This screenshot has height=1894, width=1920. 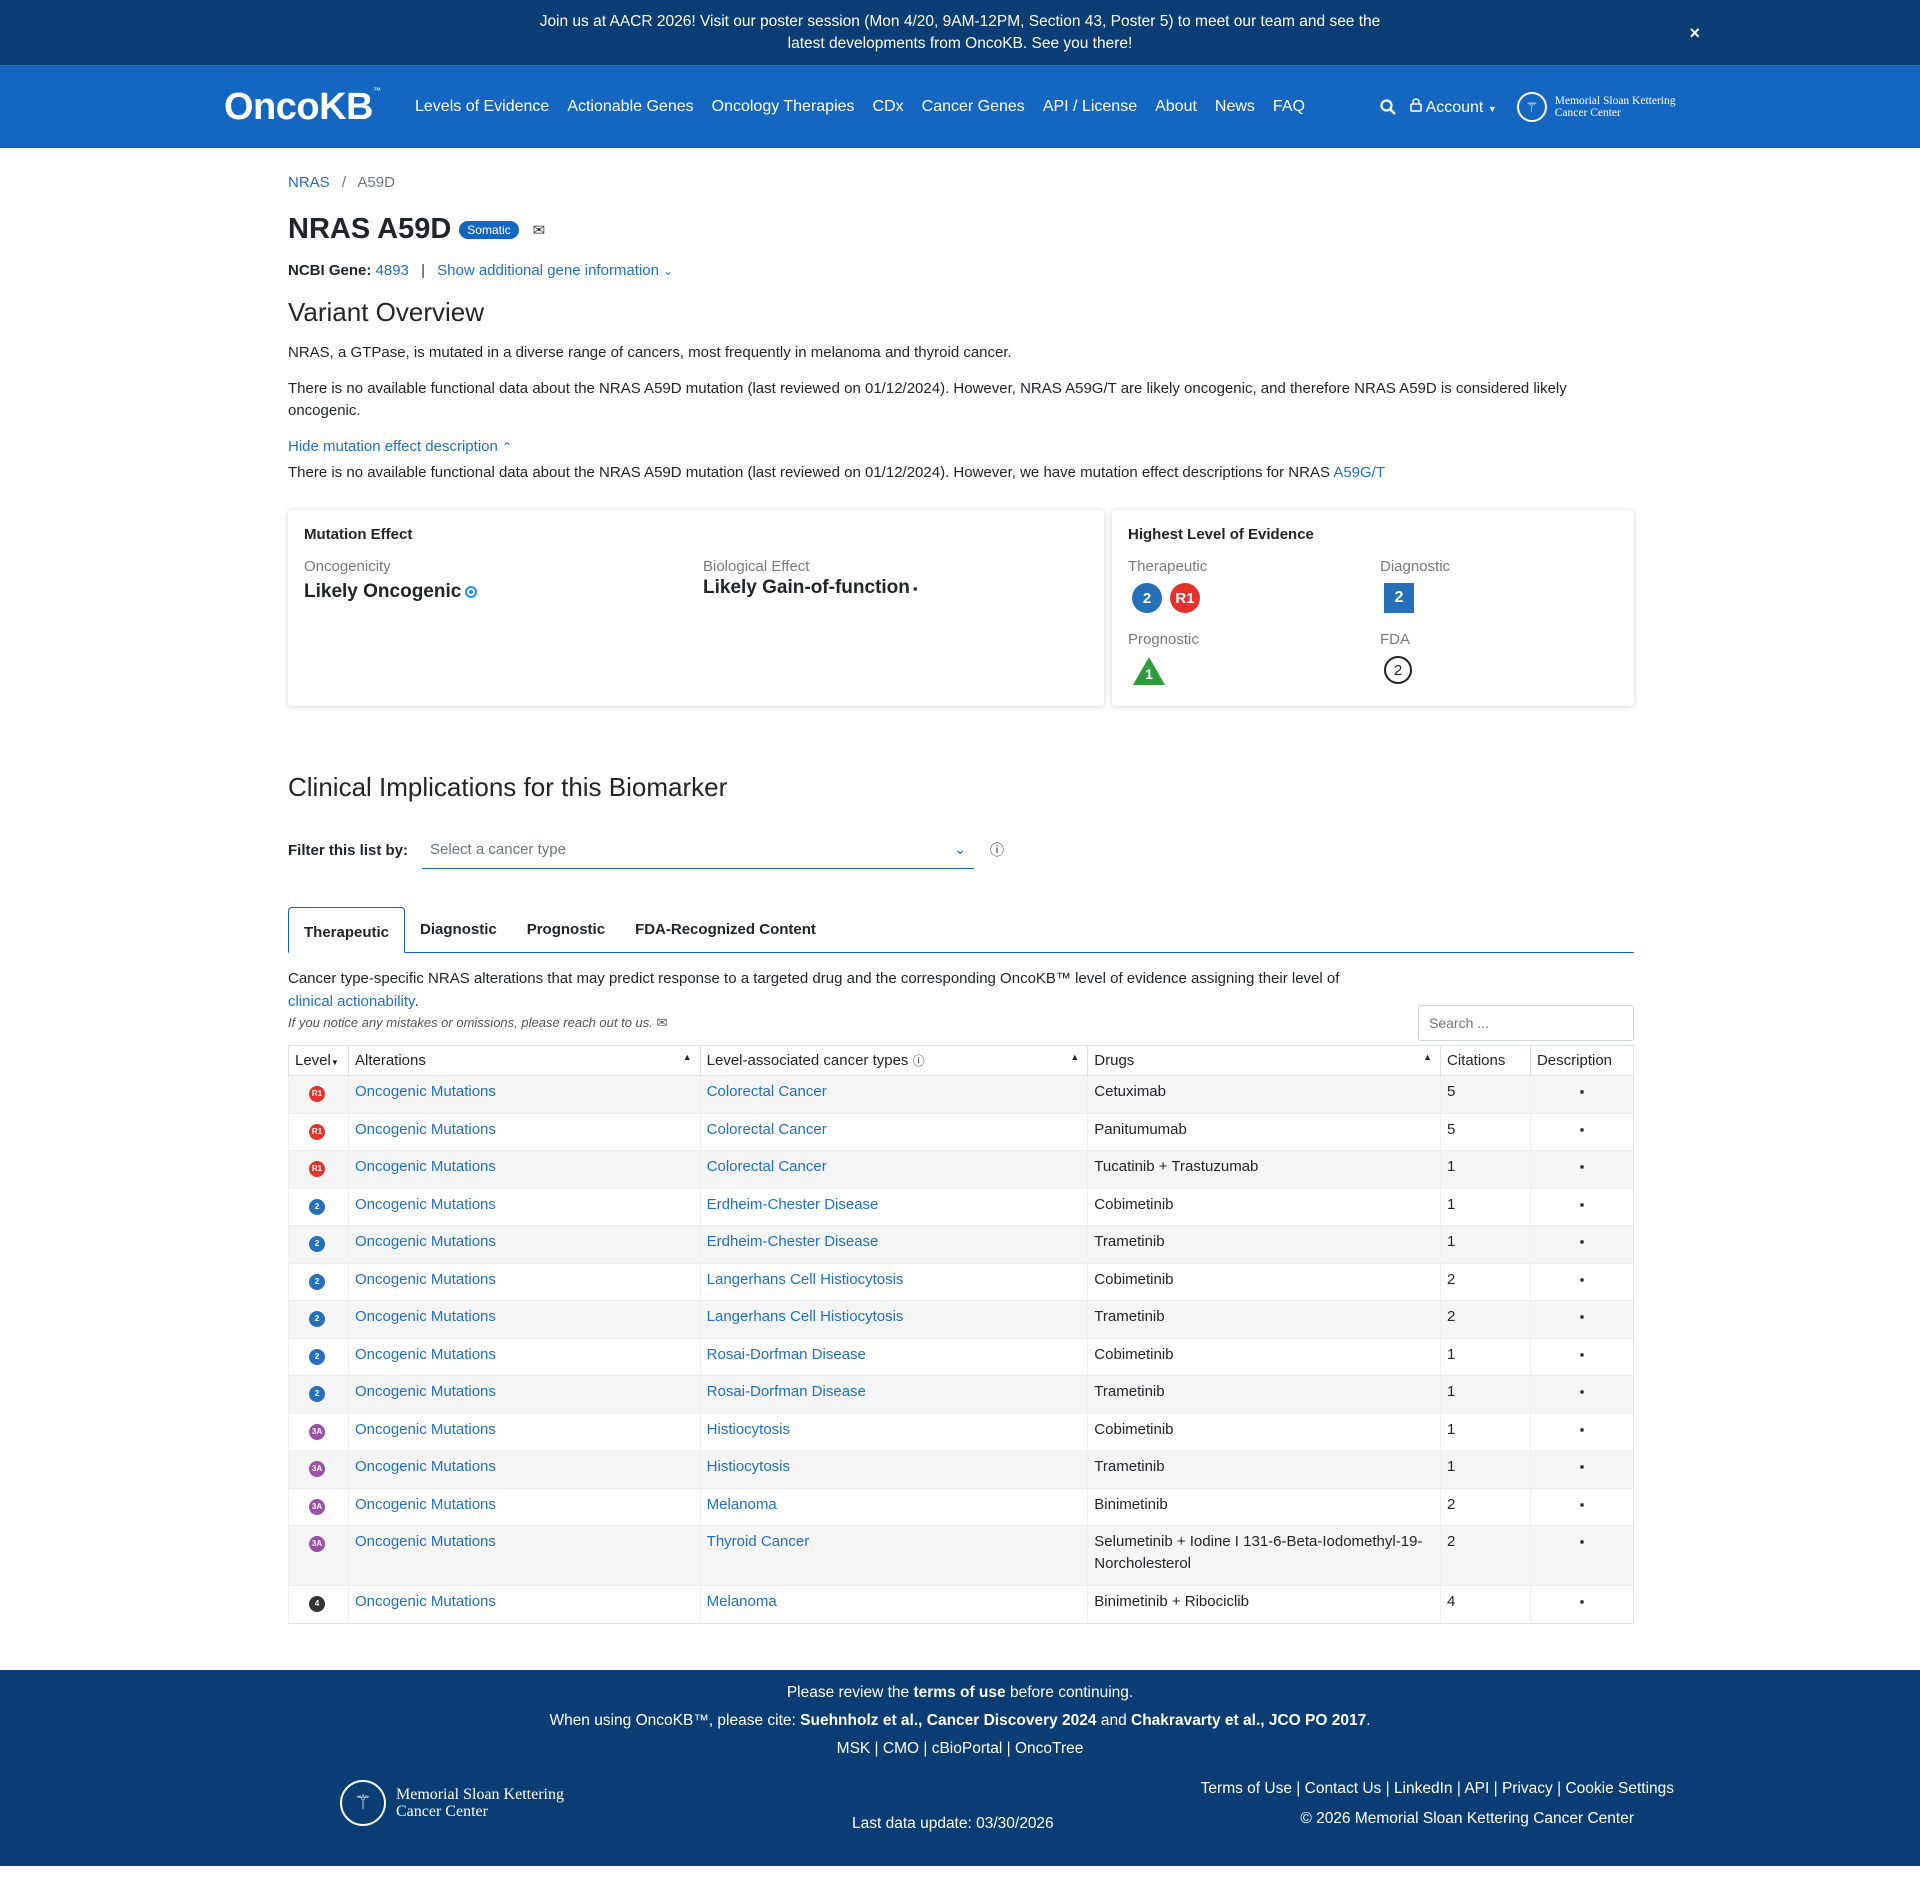 What do you see at coordinates (967, 1748) in the screenshot?
I see `footer-link-cbioportal: cBioPortal` at bounding box center [967, 1748].